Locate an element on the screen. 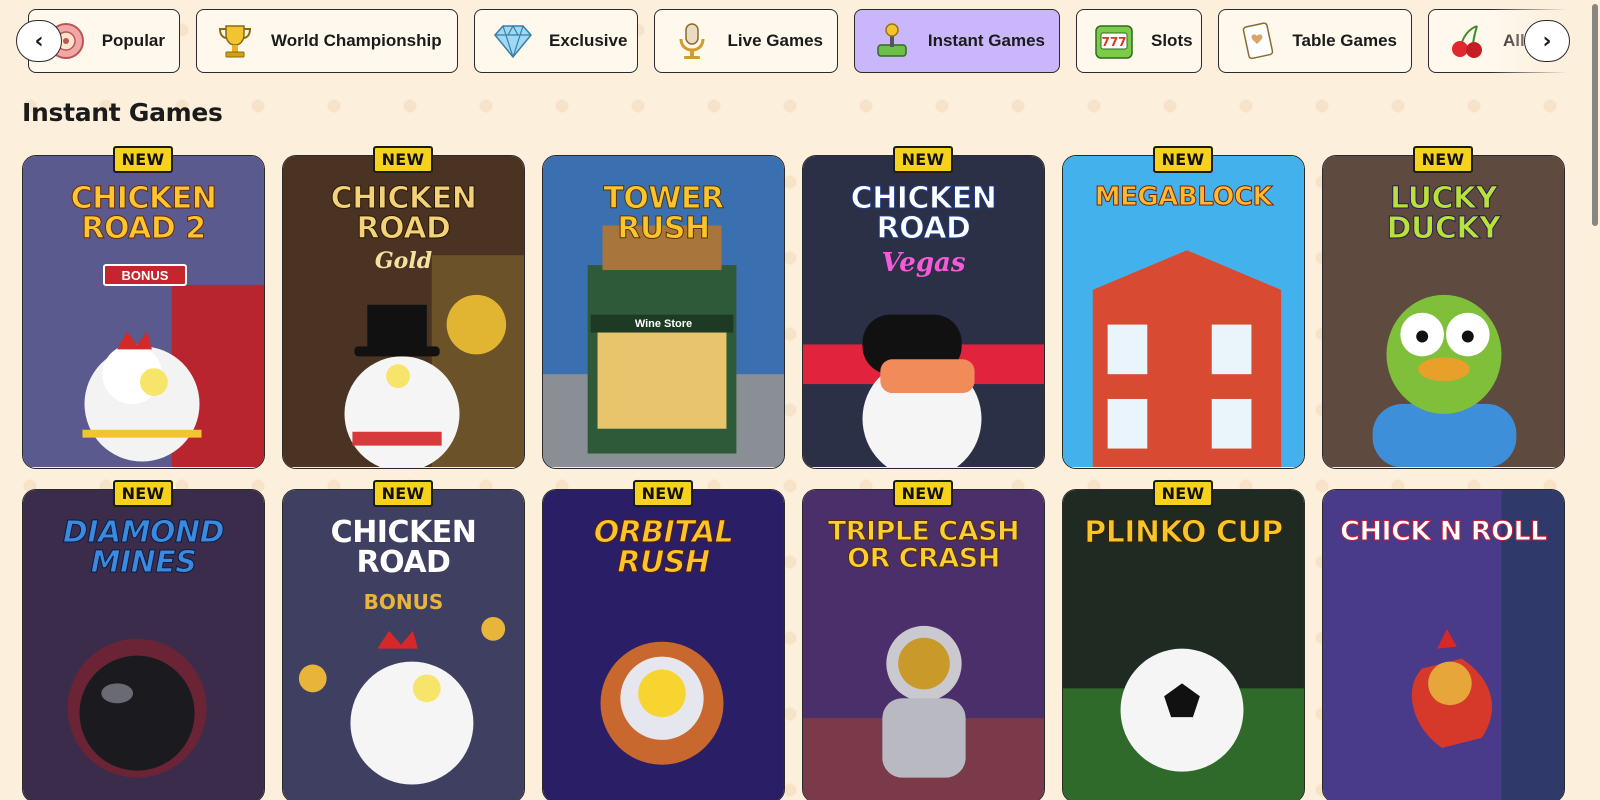 The height and width of the screenshot is (800, 1600). tab-label: Instant Games is located at coordinates (986, 40).